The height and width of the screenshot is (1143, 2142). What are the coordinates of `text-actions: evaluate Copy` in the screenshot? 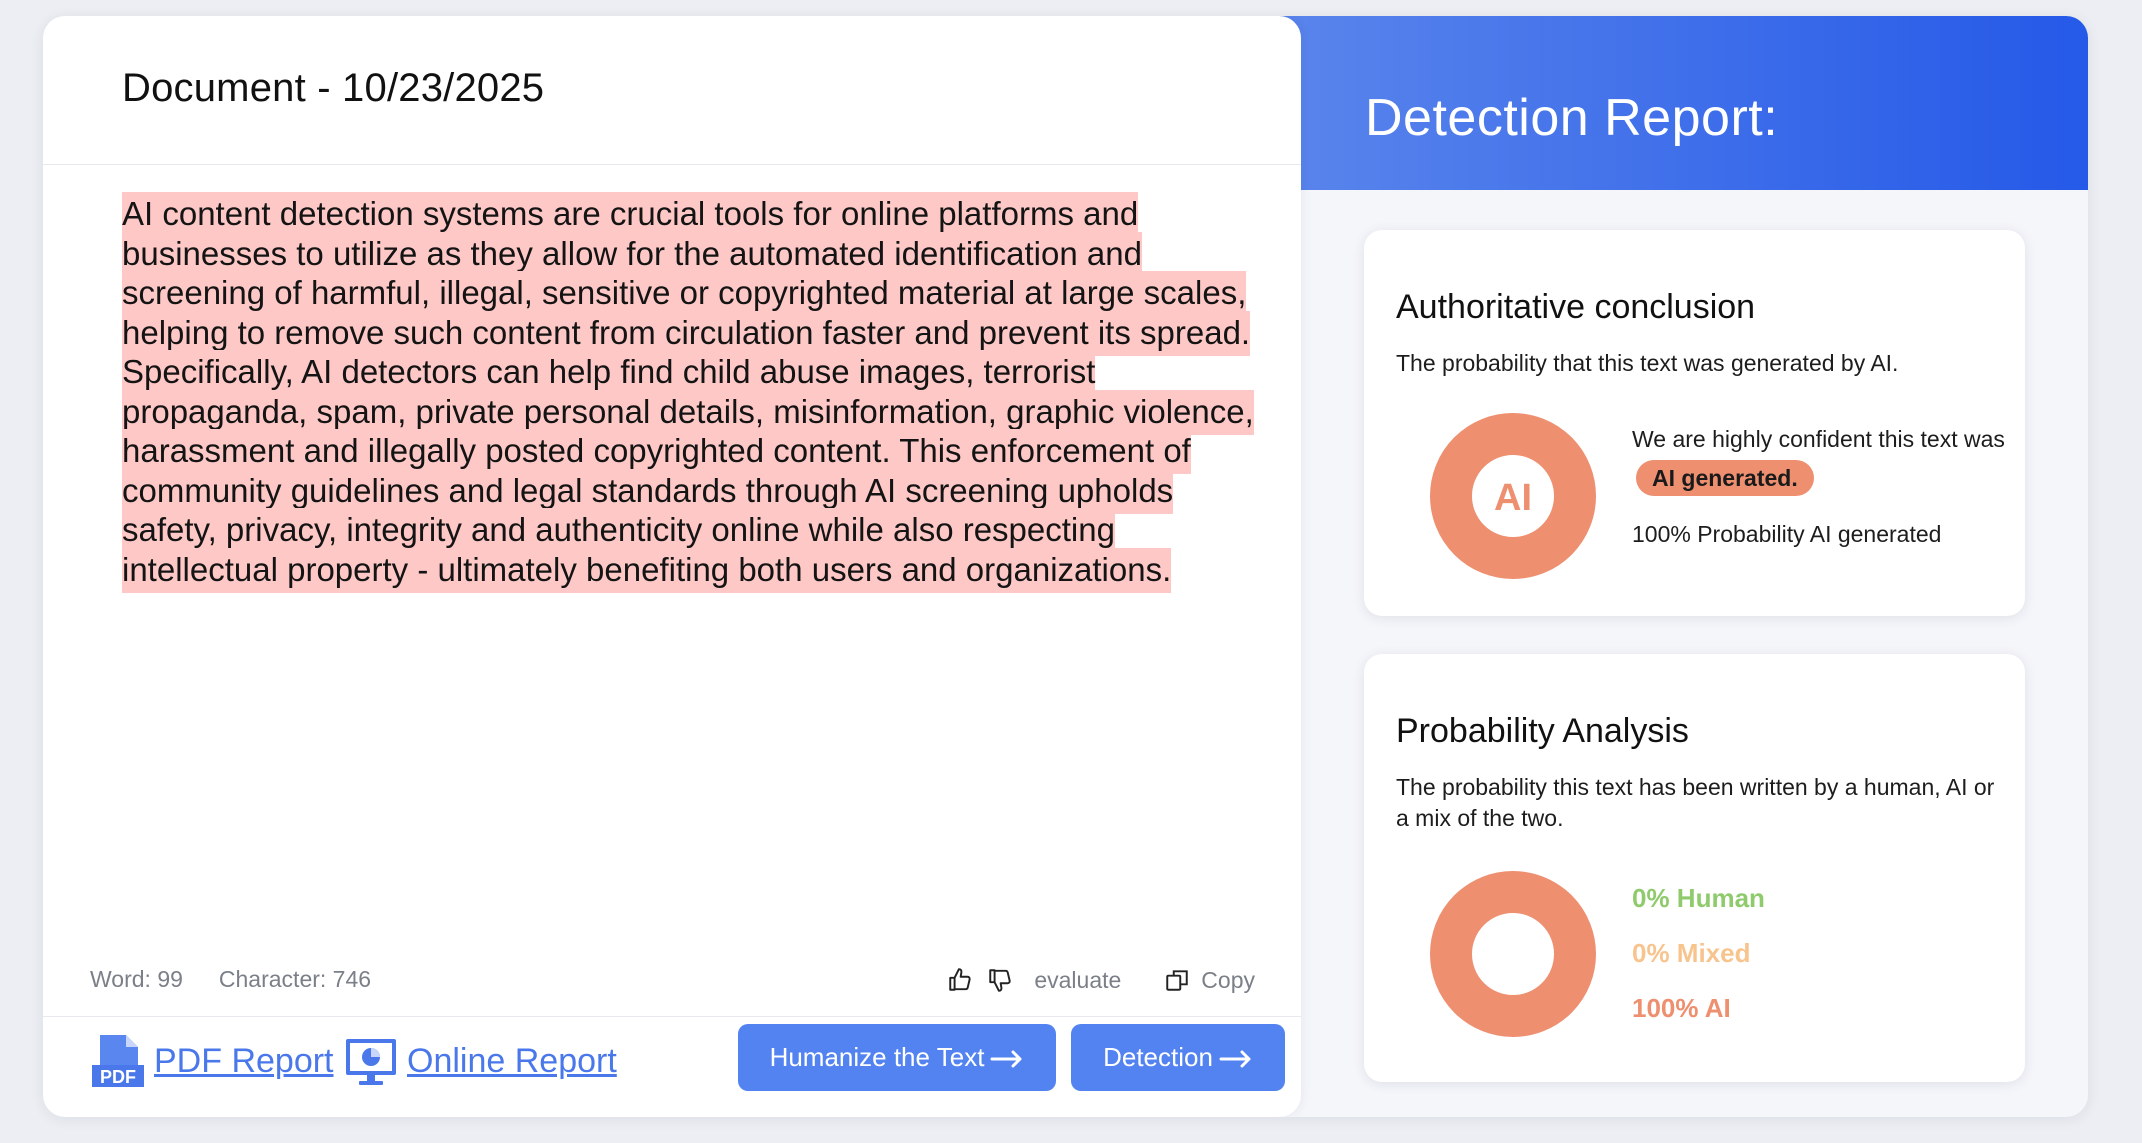 It's located at (1100, 980).